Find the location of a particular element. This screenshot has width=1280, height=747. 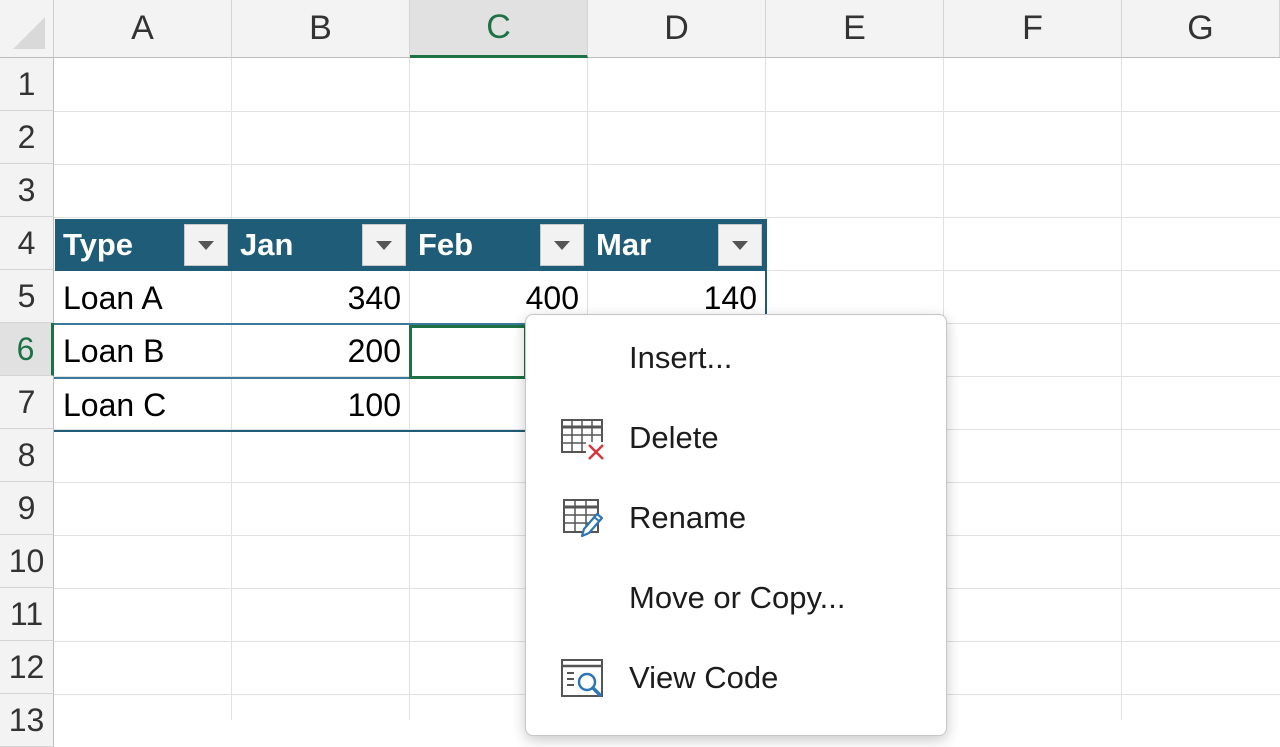

row-header-2: 2 is located at coordinates (27, 137).